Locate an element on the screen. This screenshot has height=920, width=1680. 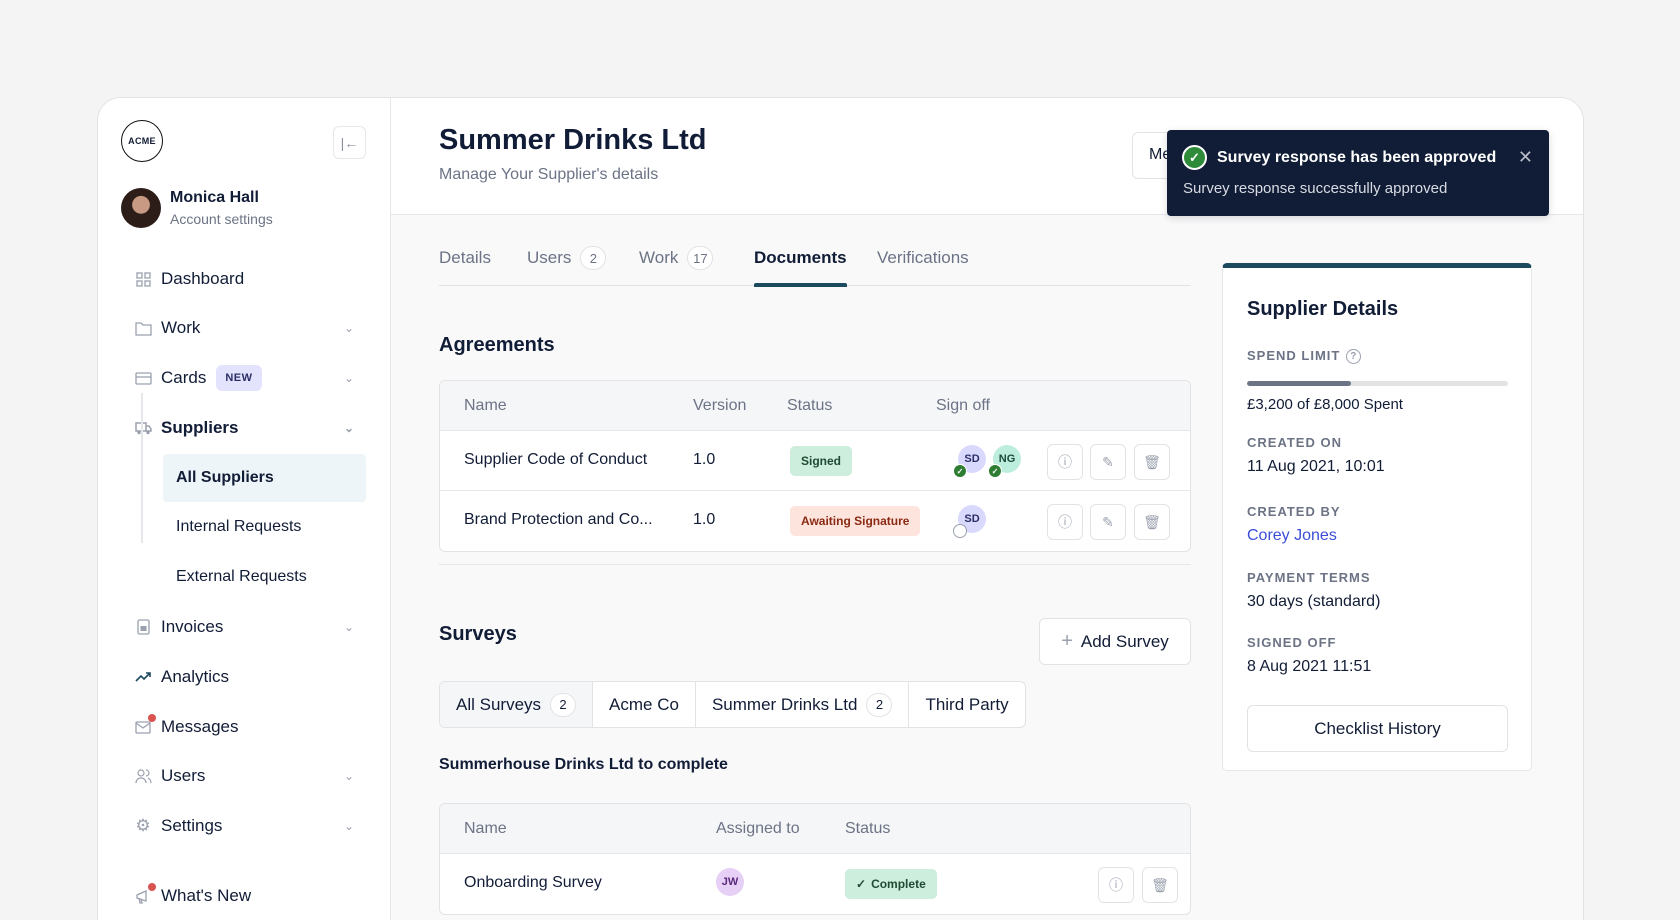
agreement-version: 1.0 is located at coordinates (704, 519).